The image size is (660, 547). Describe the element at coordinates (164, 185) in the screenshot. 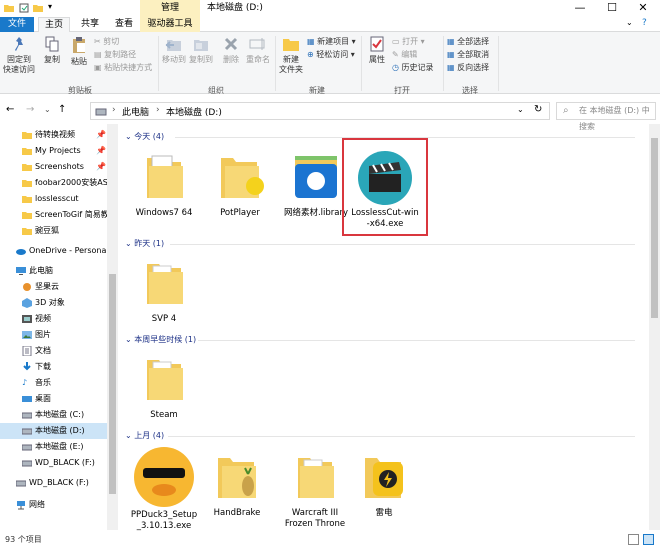

I see `file-item-windows7: Windows7 64` at that location.